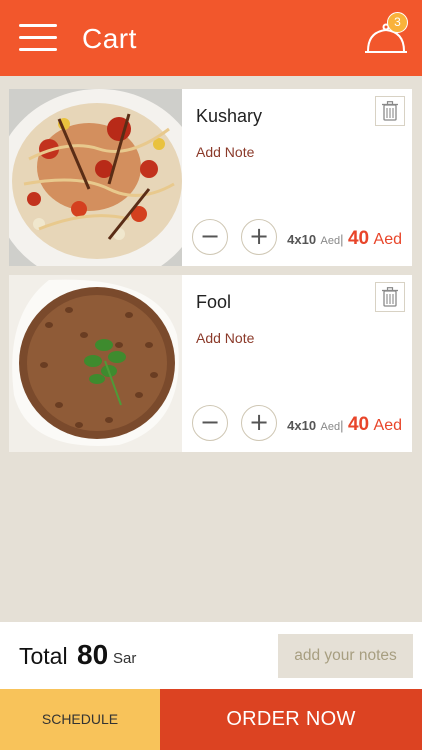 The image size is (422, 750). Describe the element at coordinates (109, 38) in the screenshot. I see `page-title: Cart` at that location.